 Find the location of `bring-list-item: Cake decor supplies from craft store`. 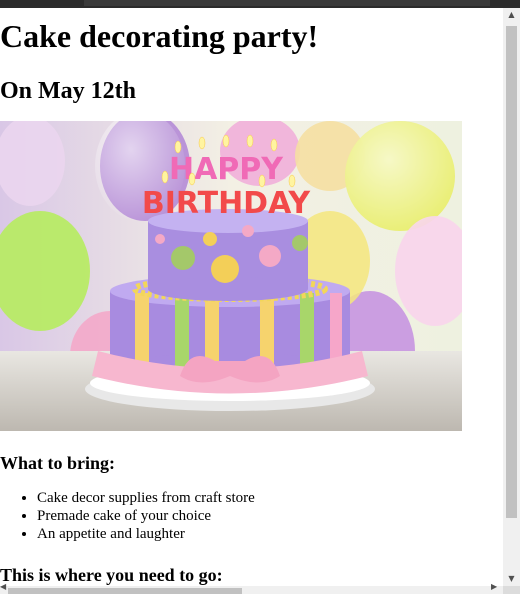

bring-list-item: Cake decor supplies from craft store is located at coordinates (267, 498).